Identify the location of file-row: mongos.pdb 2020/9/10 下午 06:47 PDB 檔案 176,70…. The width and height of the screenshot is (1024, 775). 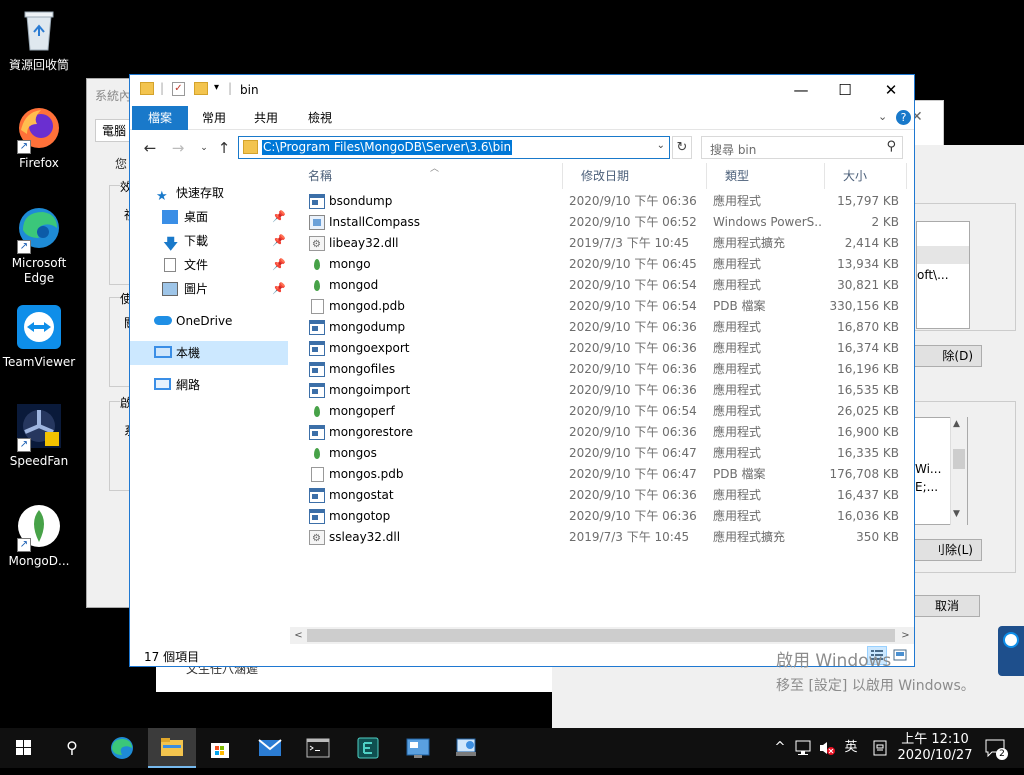
(601, 474).